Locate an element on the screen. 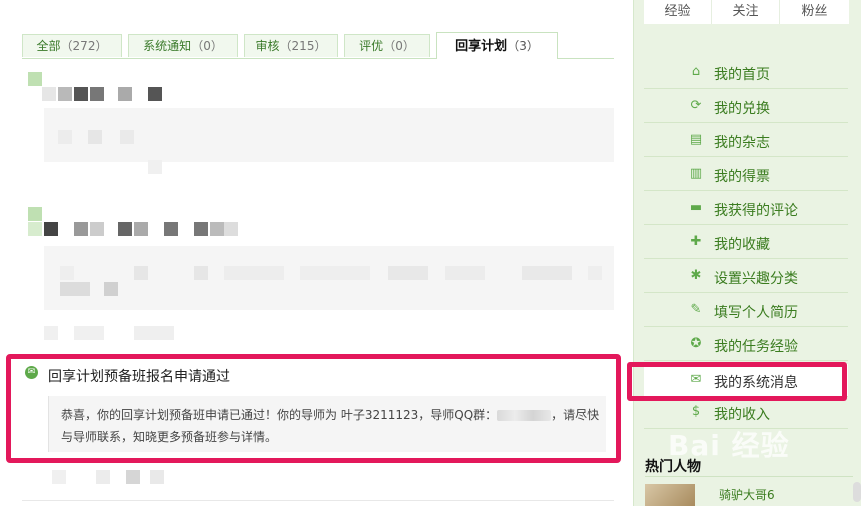 This screenshot has height=506, width=861. user-stats: 经验 关注 粉丝 is located at coordinates (746, 12).